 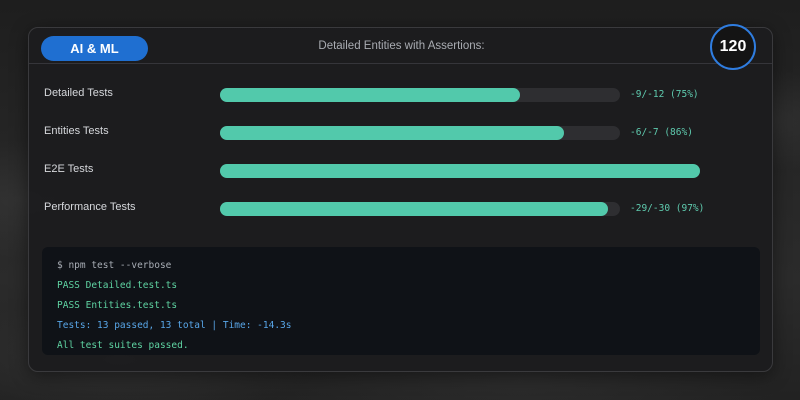 I want to click on test-row-label: Detailed Tests, so click(x=78, y=93).